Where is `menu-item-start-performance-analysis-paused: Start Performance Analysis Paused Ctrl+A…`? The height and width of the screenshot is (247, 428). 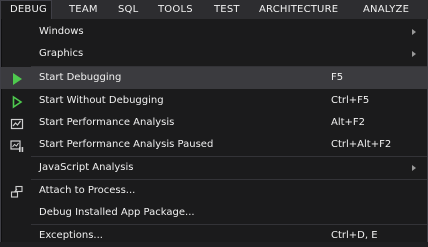
menu-item-start-performance-analysis-paused: Start Performance Analysis Paused Ctrl+A… is located at coordinates (214, 145).